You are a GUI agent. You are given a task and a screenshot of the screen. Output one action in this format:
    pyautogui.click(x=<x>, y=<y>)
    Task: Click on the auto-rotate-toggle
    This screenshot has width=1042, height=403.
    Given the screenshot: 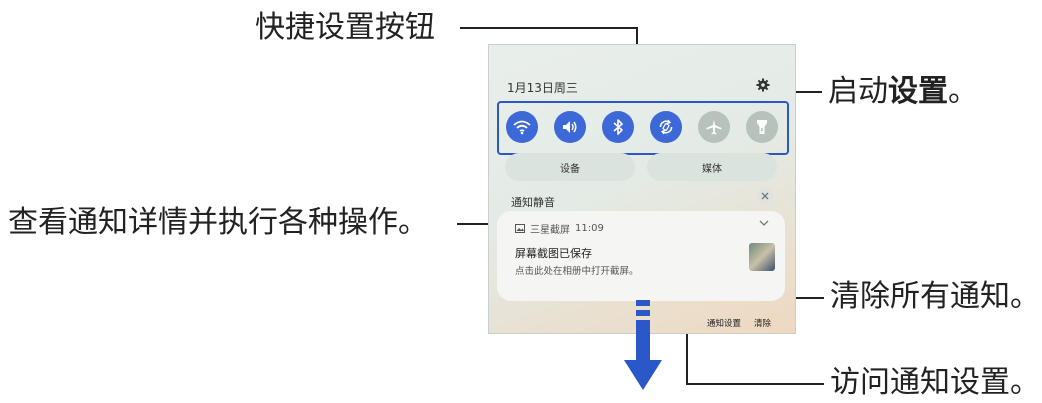 What is the action you would take?
    pyautogui.click(x=666, y=127)
    